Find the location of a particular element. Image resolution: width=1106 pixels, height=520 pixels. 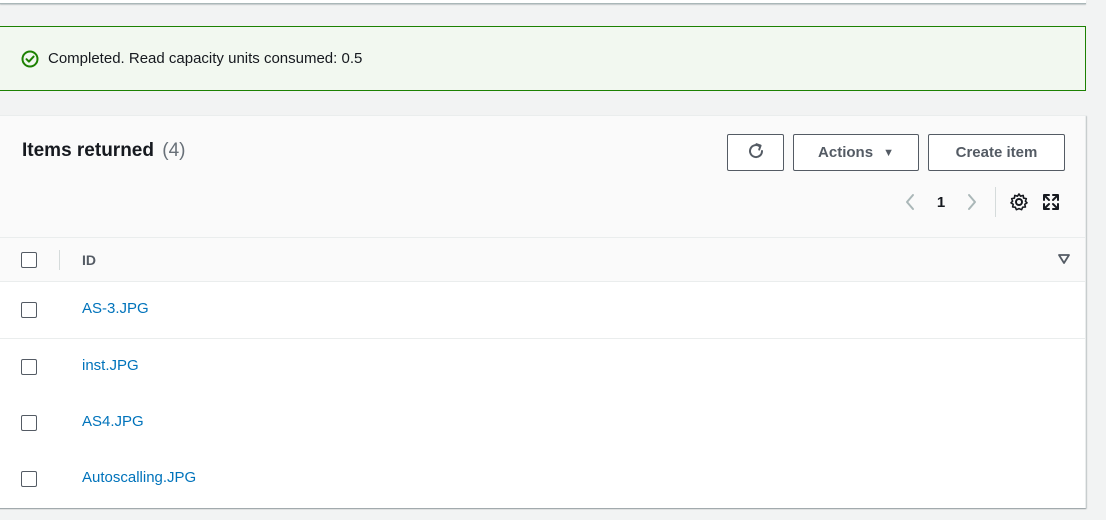

refresh-button is located at coordinates (755, 152).